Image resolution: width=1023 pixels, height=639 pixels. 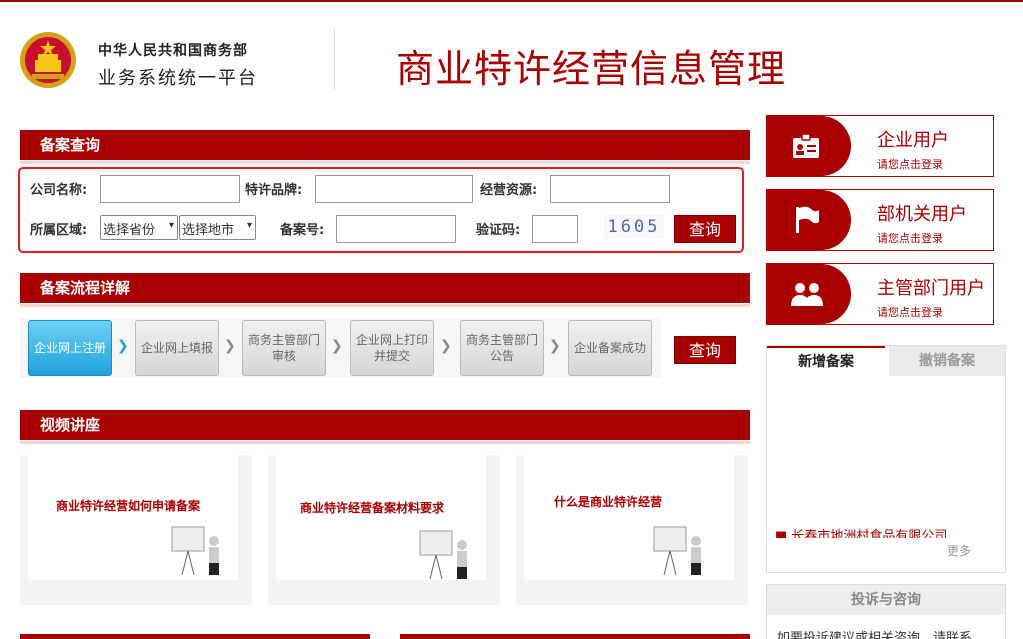 What do you see at coordinates (922, 214) in the screenshot?
I see `ministry-user-title: 部机关用户` at bounding box center [922, 214].